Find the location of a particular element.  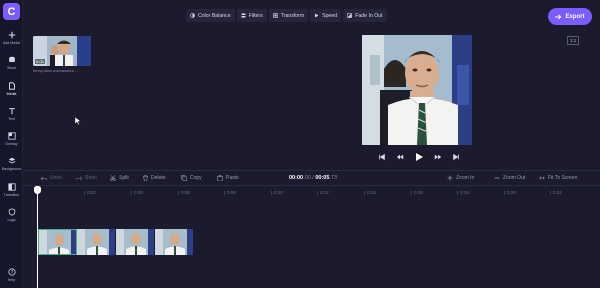

color-balance-icon is located at coordinates (192, 15).